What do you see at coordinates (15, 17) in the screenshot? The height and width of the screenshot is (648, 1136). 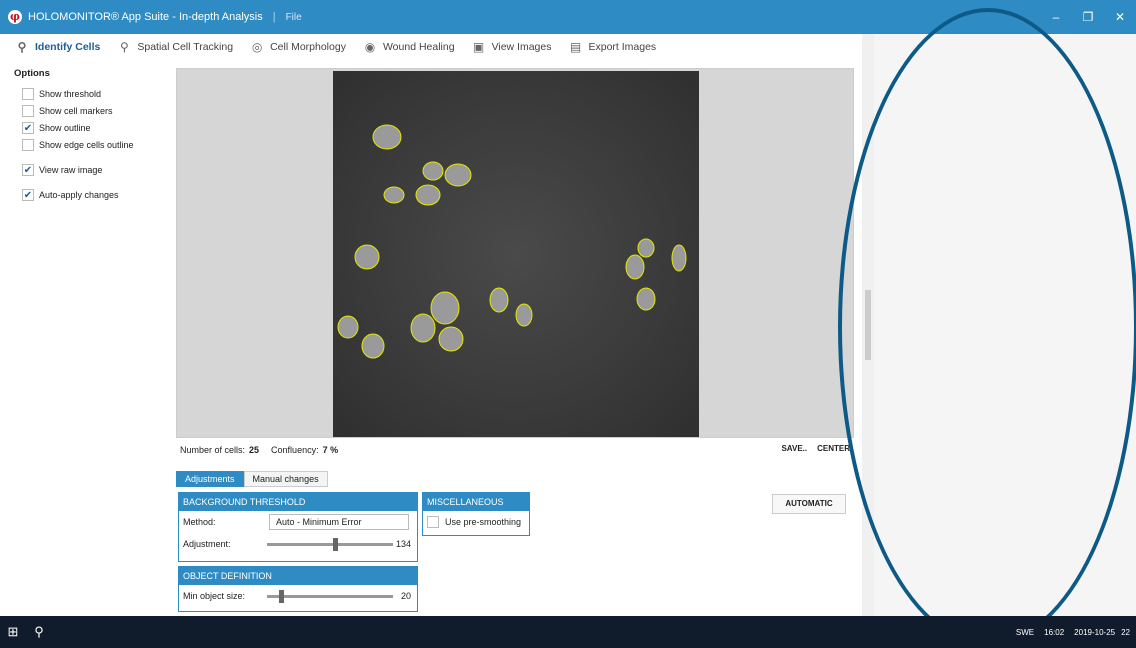 I see `holomonitor-logo: φ` at bounding box center [15, 17].